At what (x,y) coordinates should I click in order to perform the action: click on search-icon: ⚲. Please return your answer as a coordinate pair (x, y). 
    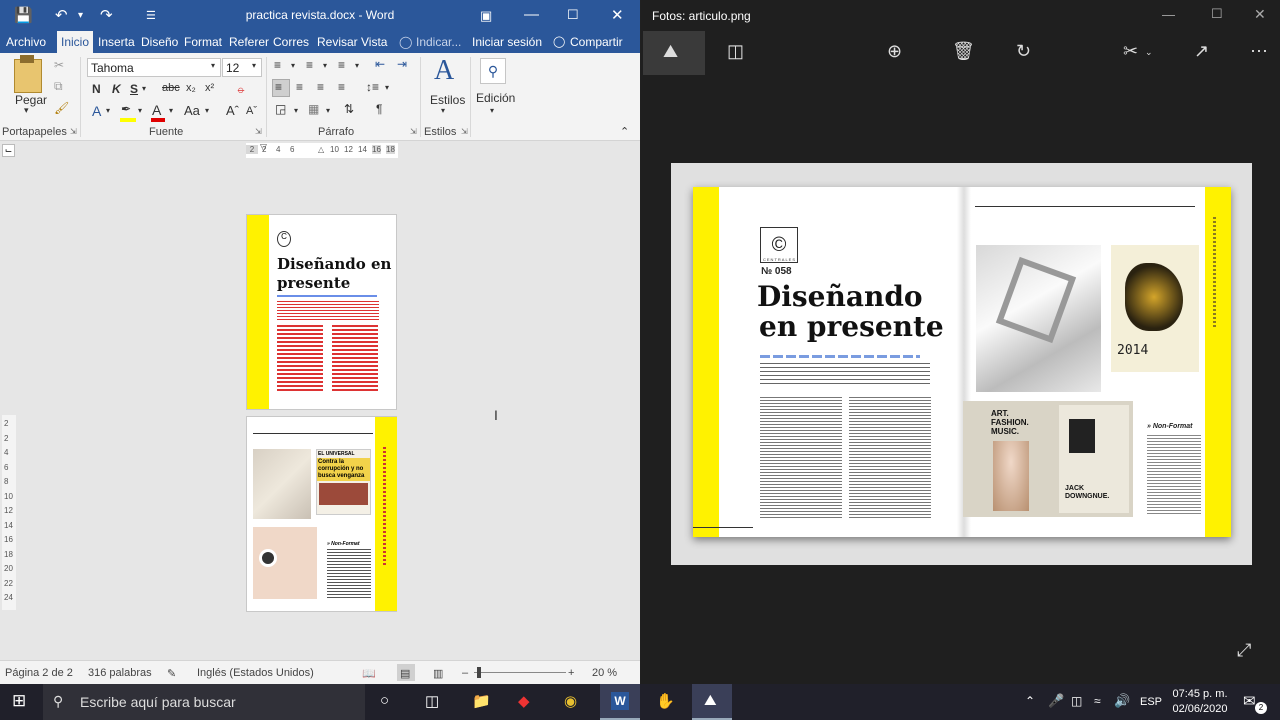
    Looking at the image, I should click on (493, 71).